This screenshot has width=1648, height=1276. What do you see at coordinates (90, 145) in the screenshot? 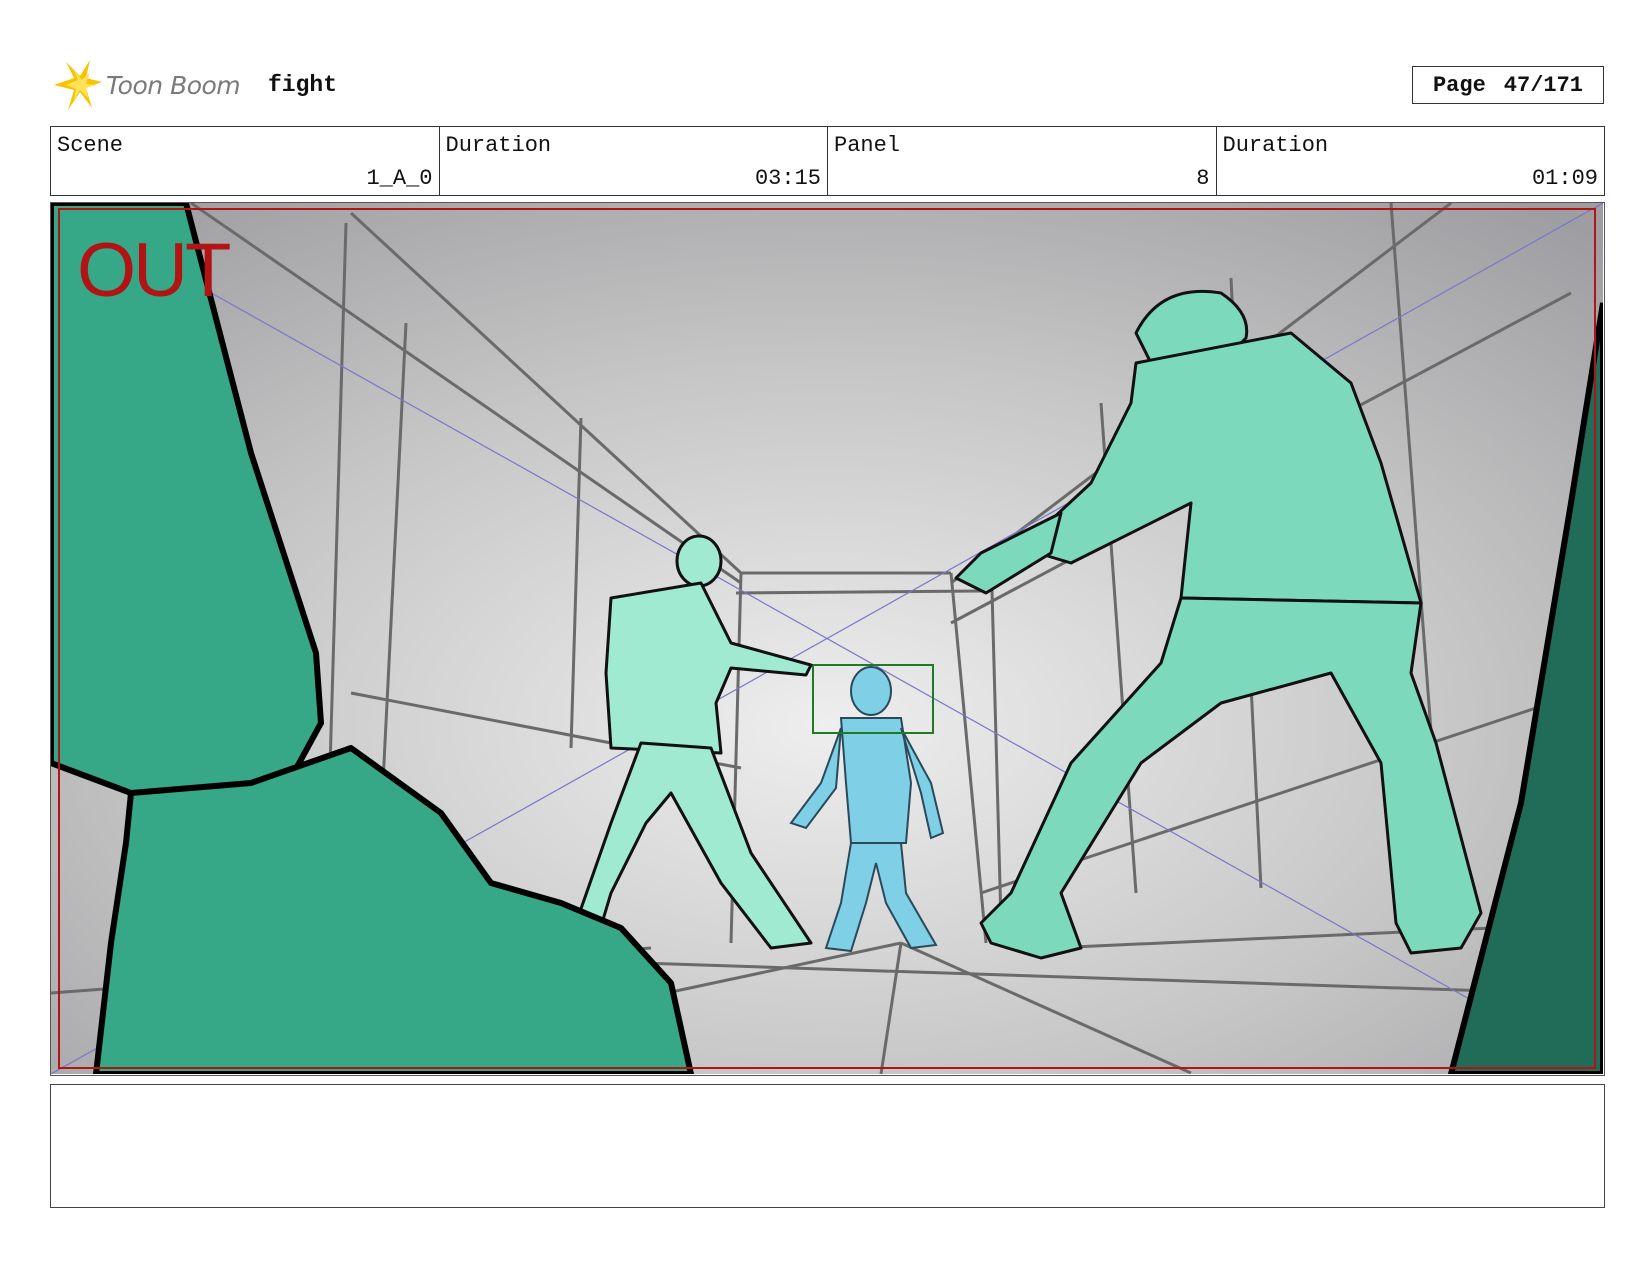
I see `scene-label: Scene` at bounding box center [90, 145].